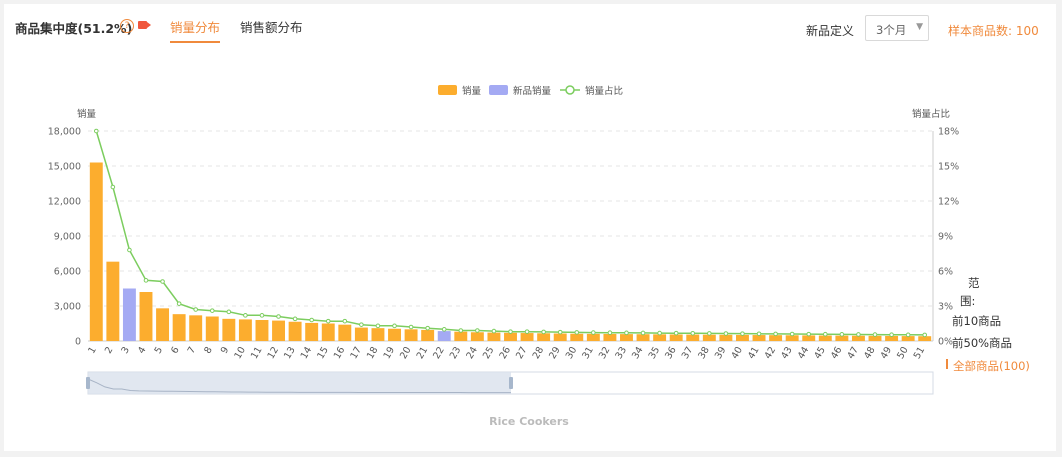 This screenshot has width=1062, height=457. Describe the element at coordinates (948, 202) in the screenshot. I see `y-tick-right: 12%` at that location.